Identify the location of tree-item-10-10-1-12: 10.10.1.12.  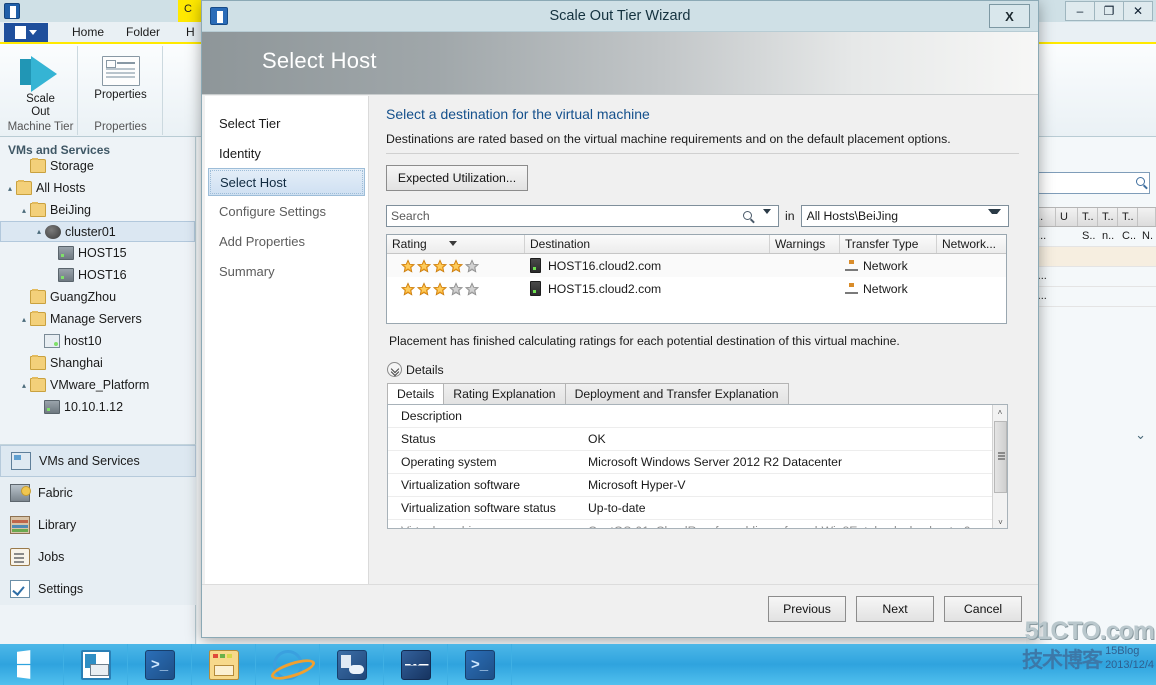
(97, 407).